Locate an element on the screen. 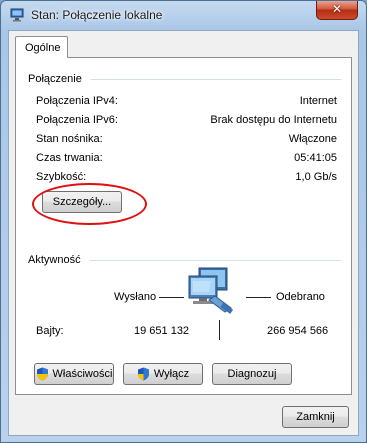  ipv4-value: Internet is located at coordinates (318, 101).